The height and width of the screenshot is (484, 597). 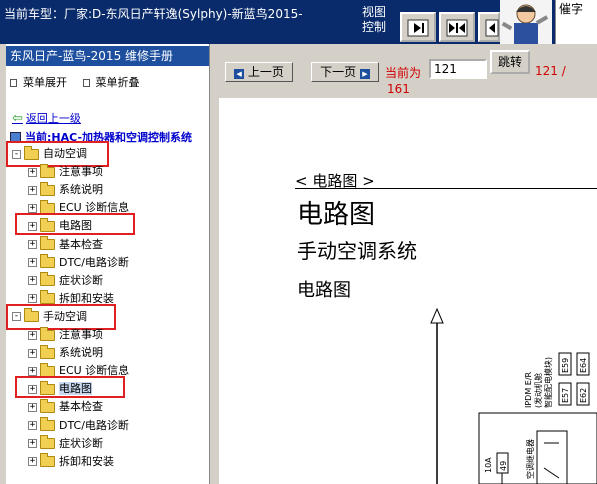 What do you see at coordinates (46, 118) in the screenshot?
I see `back-link: ⇦ 返回上一级` at bounding box center [46, 118].